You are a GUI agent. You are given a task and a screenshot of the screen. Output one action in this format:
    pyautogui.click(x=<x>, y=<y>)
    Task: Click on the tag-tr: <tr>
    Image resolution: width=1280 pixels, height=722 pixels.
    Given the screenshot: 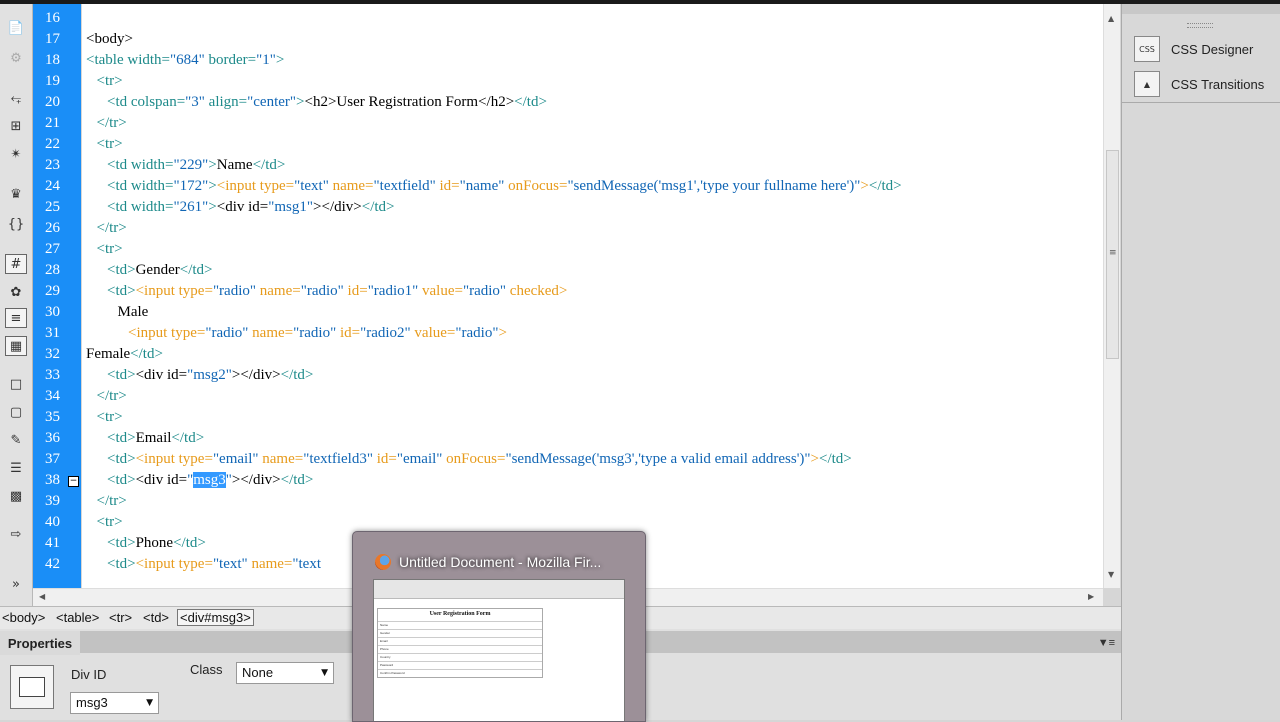 What is the action you would take?
    pyautogui.click(x=120, y=617)
    